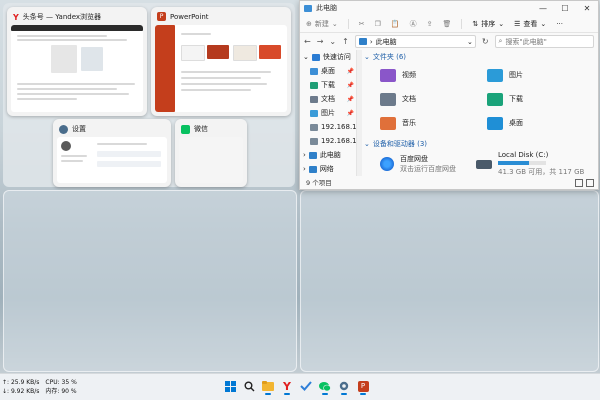 This screenshot has width=600, height=400. I want to click on navigation-scrollbar, so click(359, 113).